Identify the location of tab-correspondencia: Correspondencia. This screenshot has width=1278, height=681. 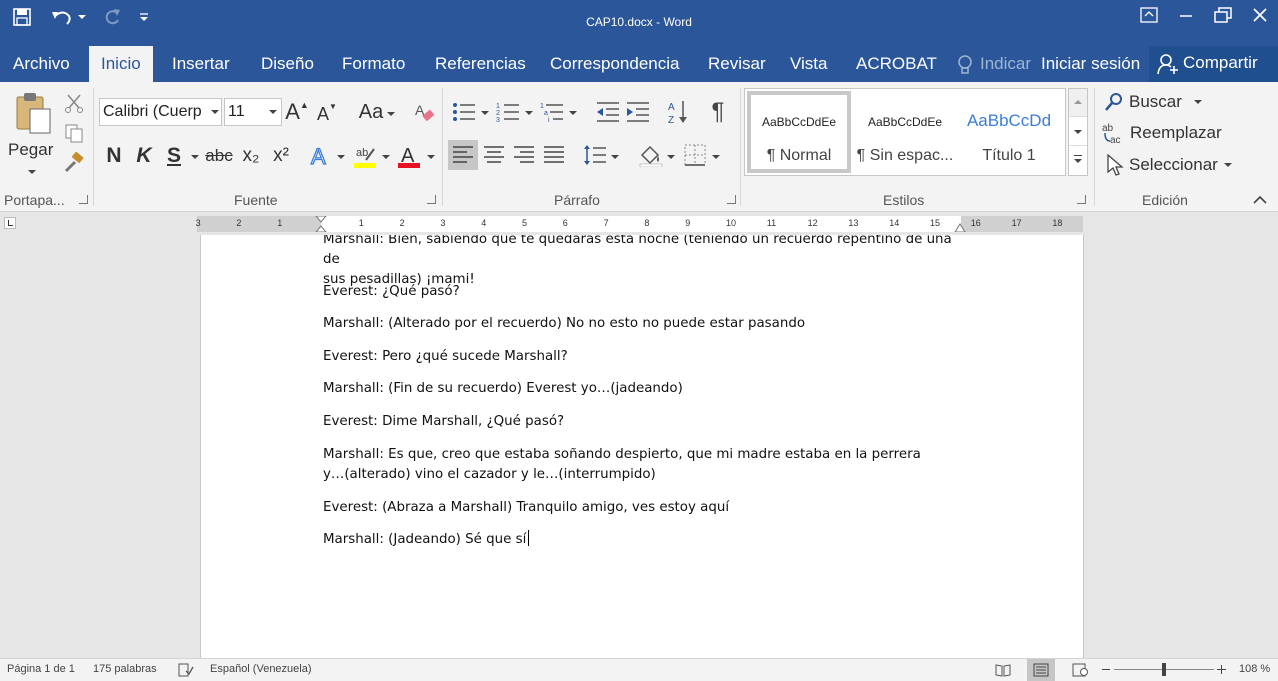
(614, 64).